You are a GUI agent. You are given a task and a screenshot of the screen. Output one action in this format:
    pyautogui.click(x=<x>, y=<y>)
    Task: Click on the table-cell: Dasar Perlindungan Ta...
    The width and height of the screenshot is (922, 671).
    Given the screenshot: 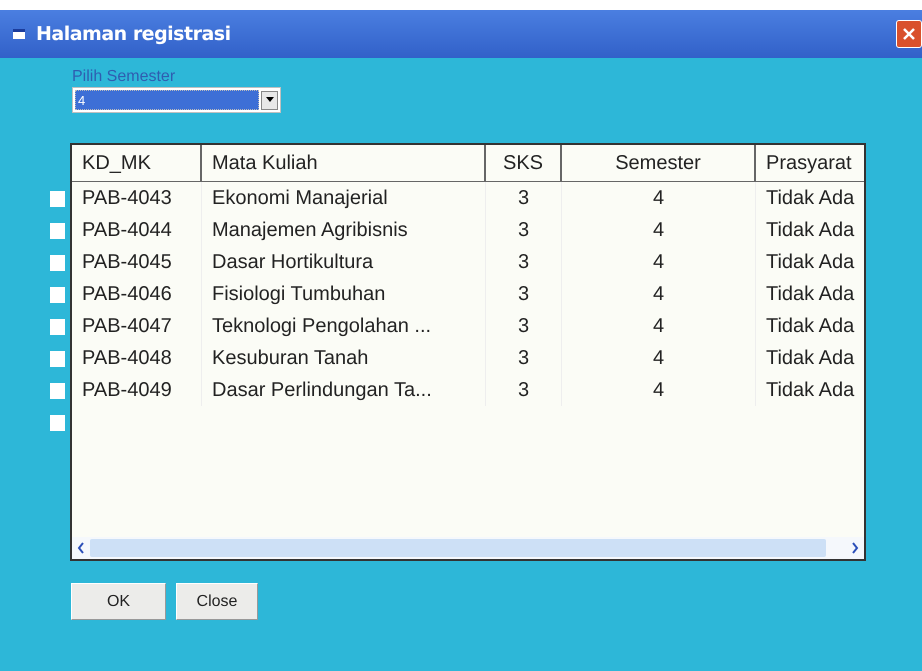 What is the action you would take?
    pyautogui.click(x=344, y=390)
    